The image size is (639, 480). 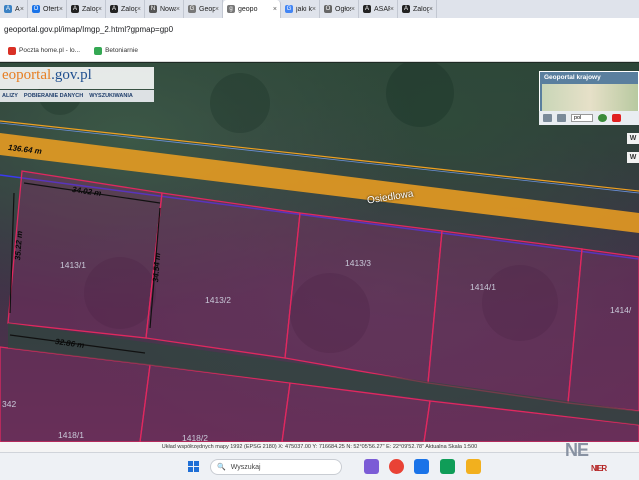 What do you see at coordinates (194, 467) in the screenshot?
I see `windows-start-icon` at bounding box center [194, 467].